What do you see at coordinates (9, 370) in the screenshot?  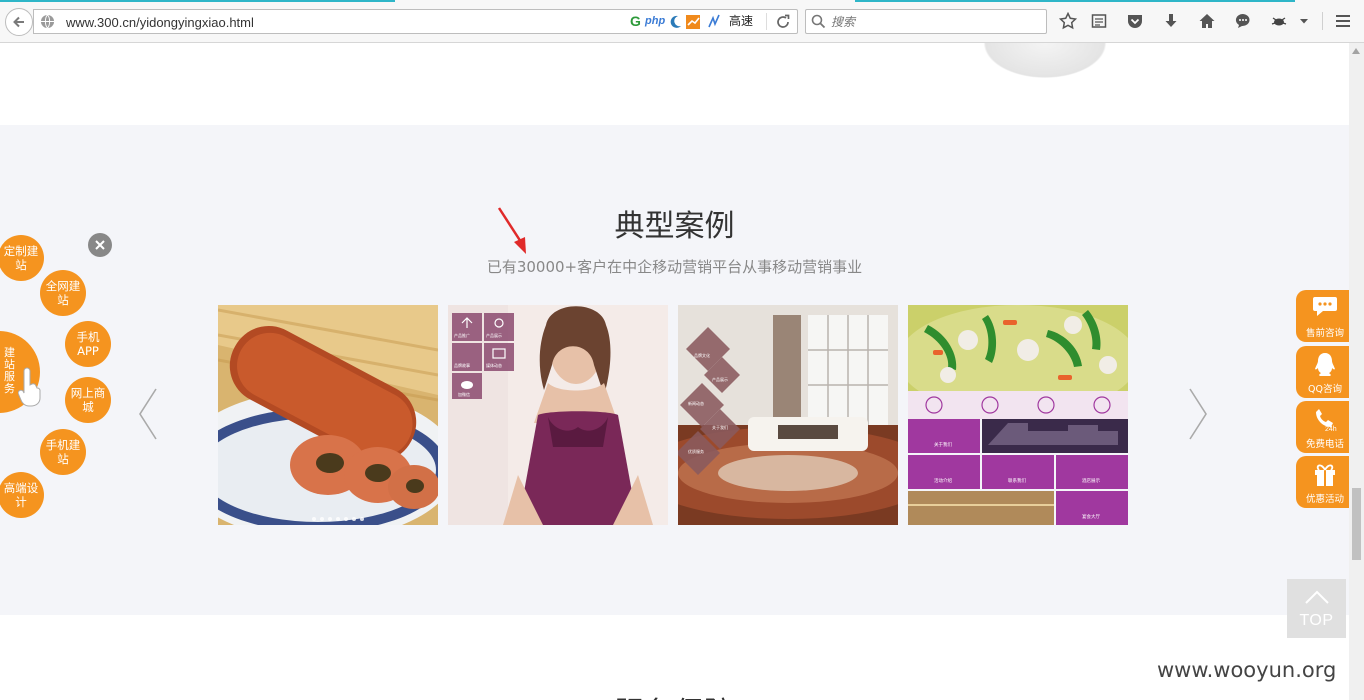 I see `site-service-label: 建站服务` at bounding box center [9, 370].